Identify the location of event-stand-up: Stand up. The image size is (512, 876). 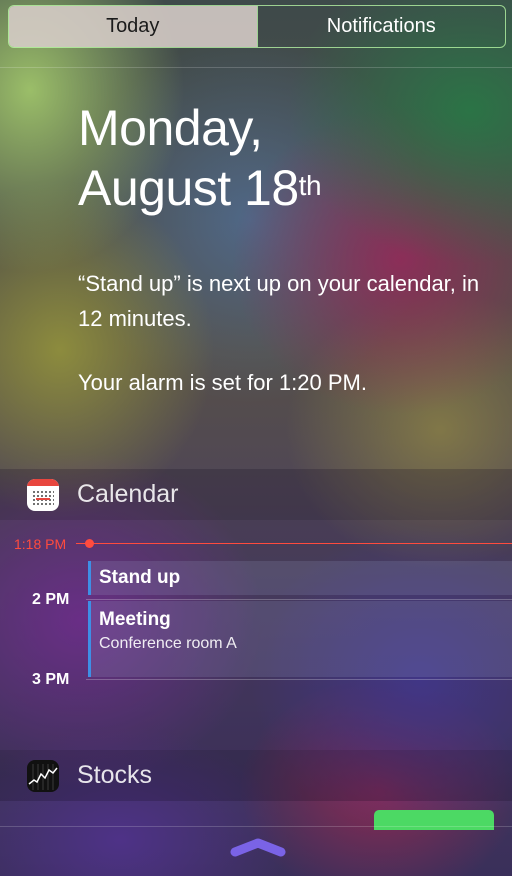
(300, 578).